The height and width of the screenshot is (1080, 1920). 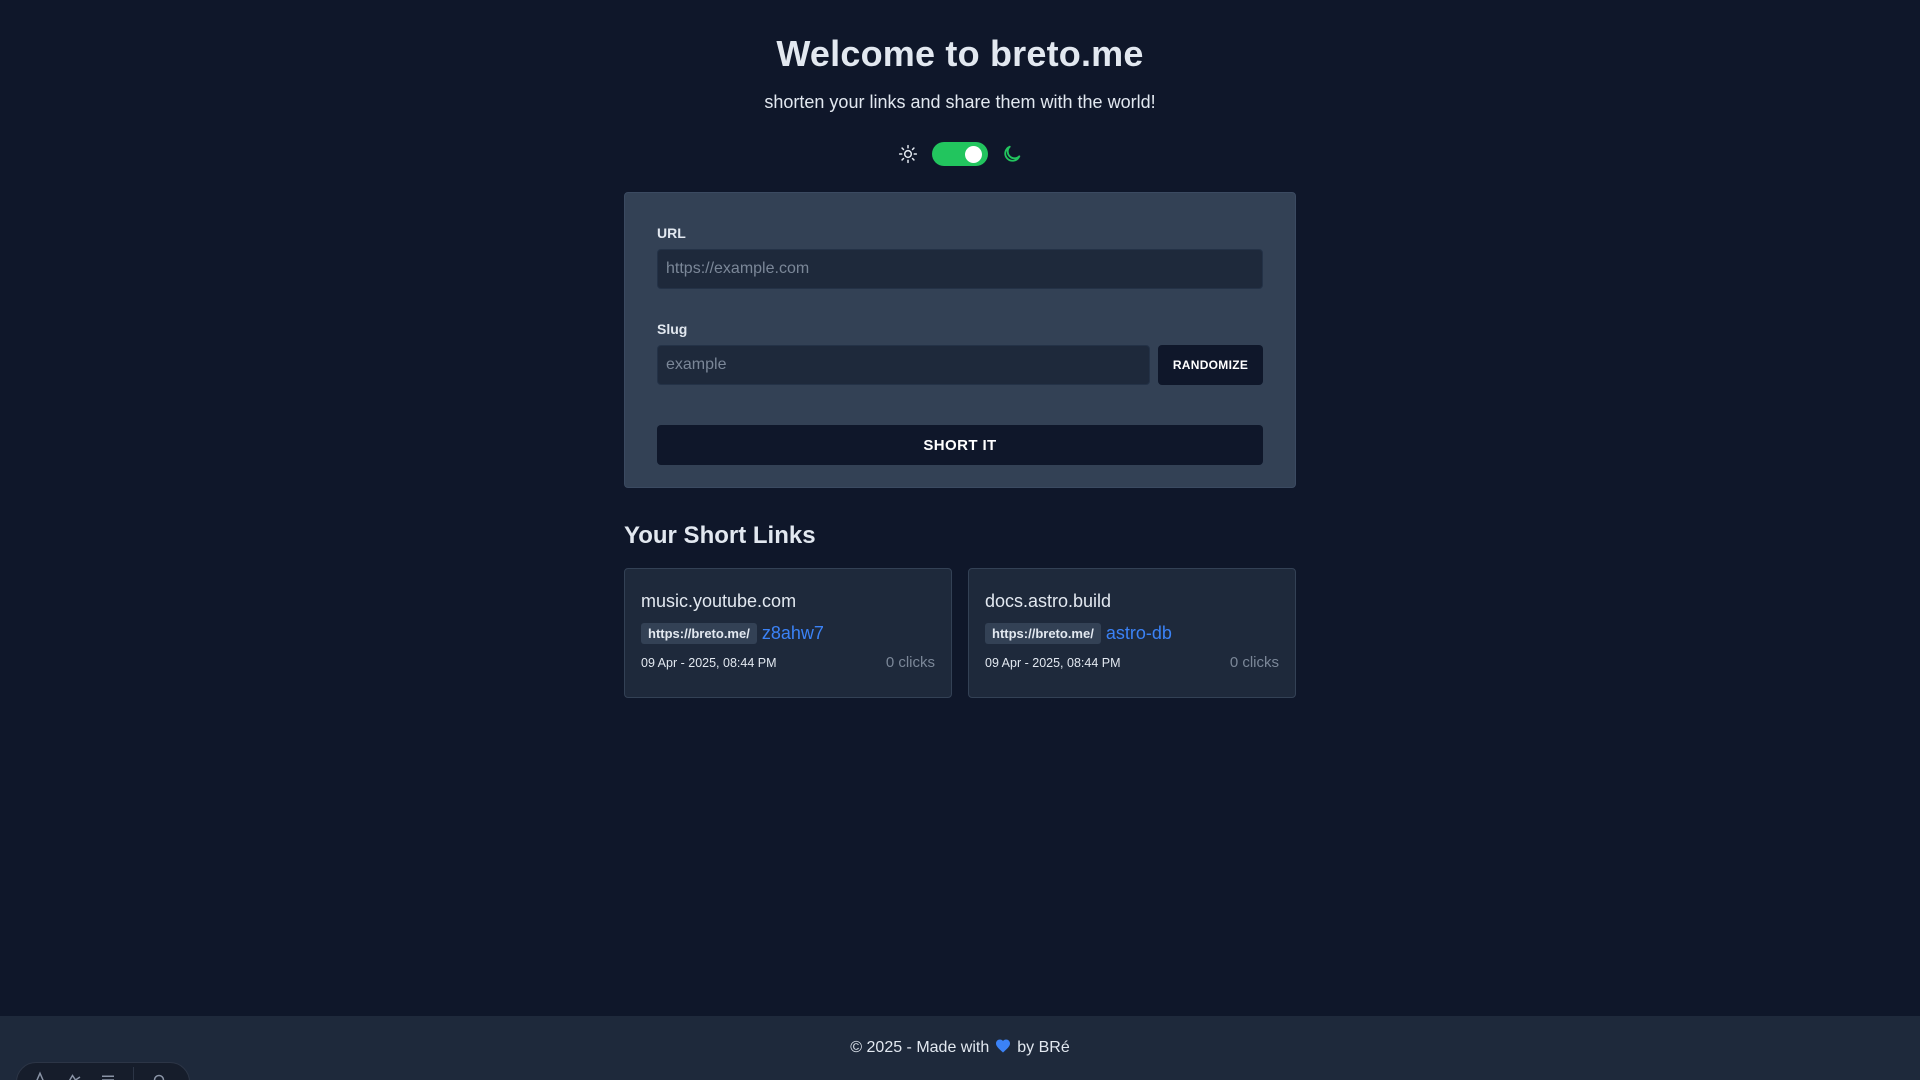 I want to click on footer-author: by BRé, so click(x=1043, y=1047).